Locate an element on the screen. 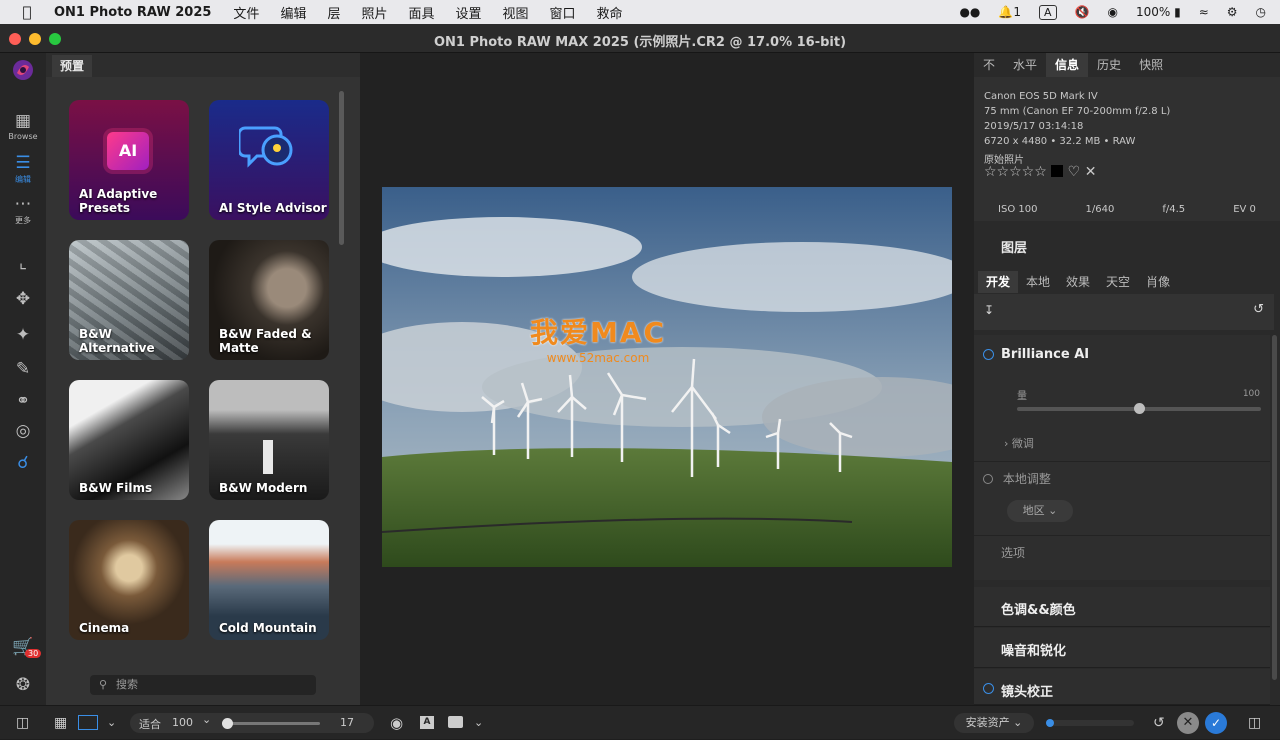 The height and width of the screenshot is (740, 1280). tab-local: 本地 is located at coordinates (1038, 282).